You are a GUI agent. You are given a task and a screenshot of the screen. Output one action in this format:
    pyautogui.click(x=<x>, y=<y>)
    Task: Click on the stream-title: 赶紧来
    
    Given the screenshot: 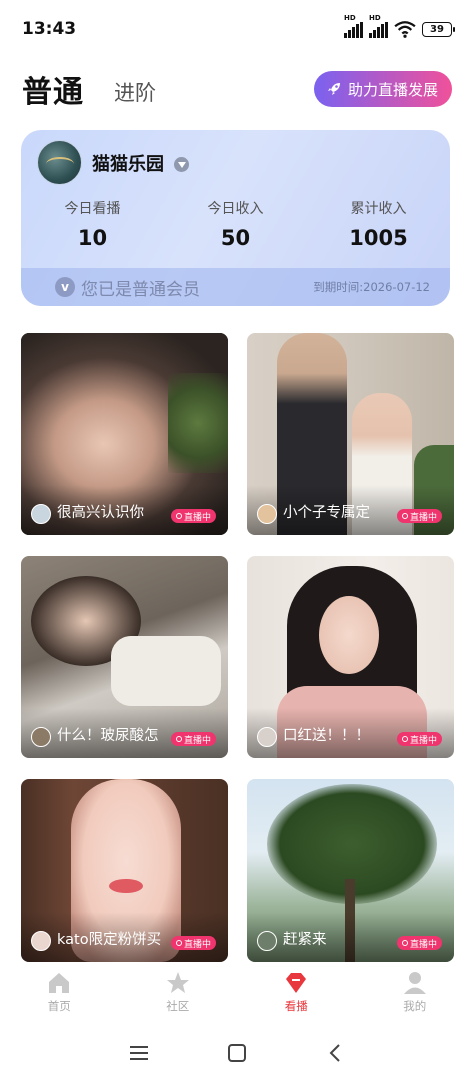 What is the action you would take?
    pyautogui.click(x=305, y=940)
    